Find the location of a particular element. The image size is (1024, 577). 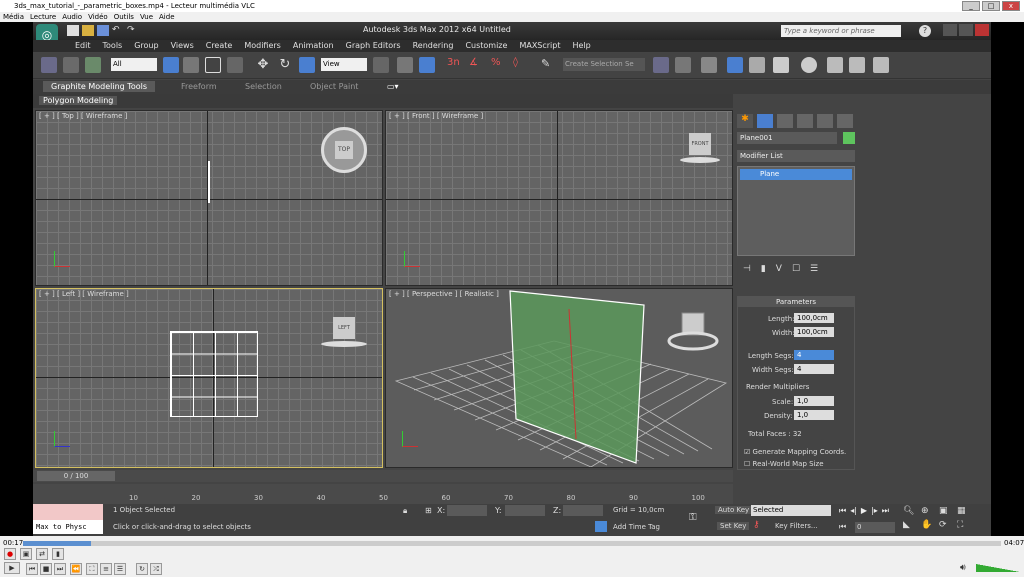

object-color-swatch is located at coordinates (849, 138).